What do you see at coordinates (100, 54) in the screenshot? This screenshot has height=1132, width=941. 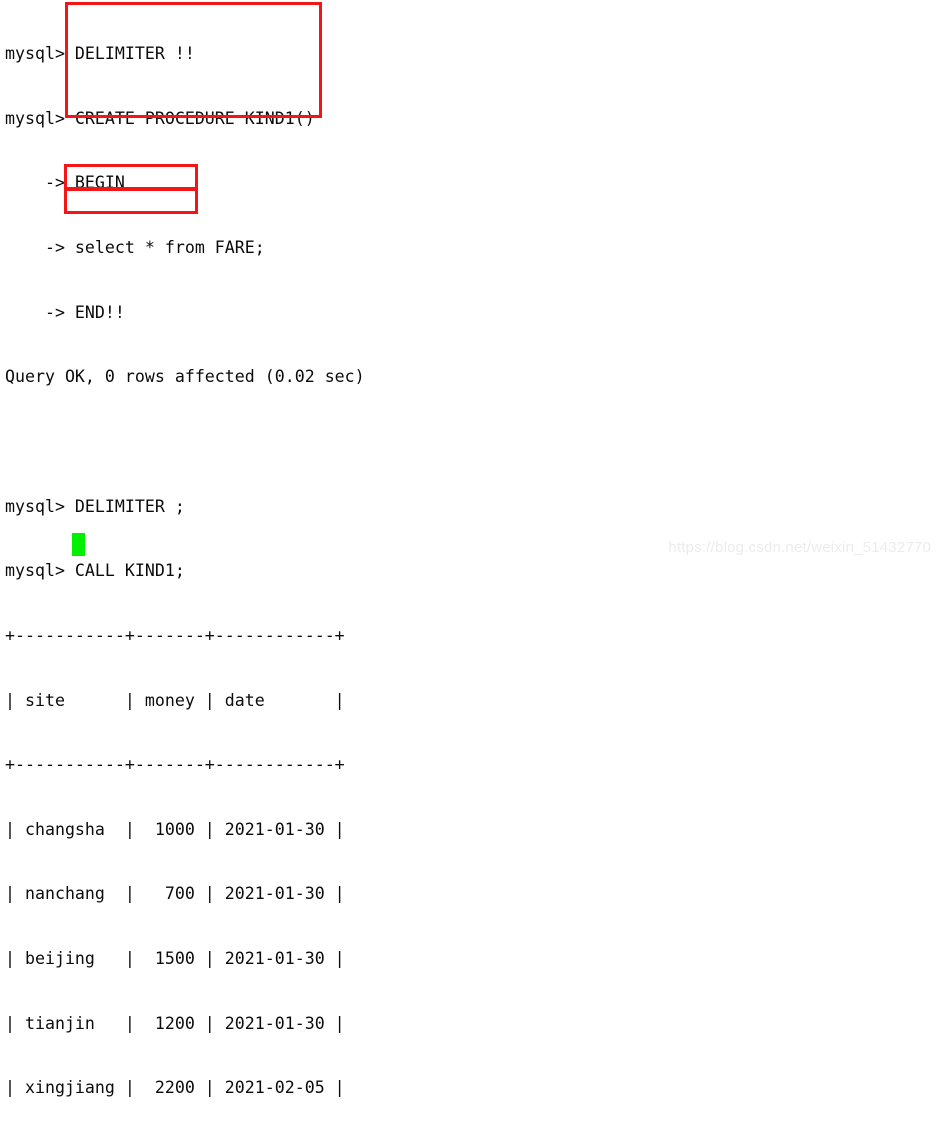 I see `console-line: mysql> DELIMITER !!` at bounding box center [100, 54].